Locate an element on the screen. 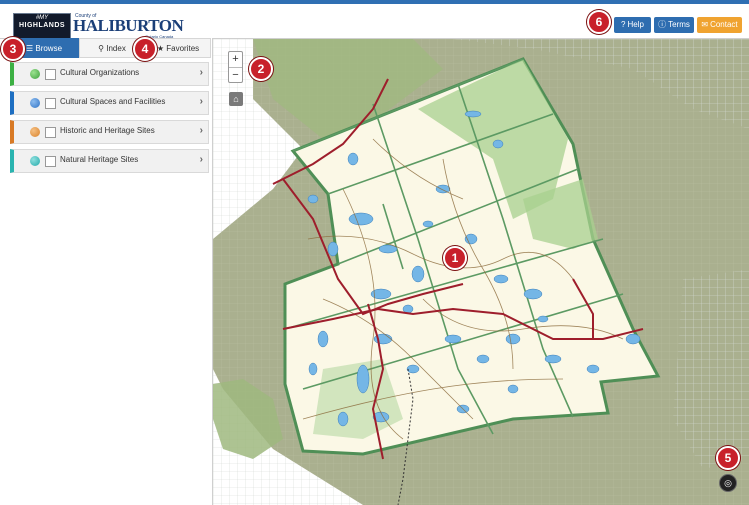  callout-6: 6 is located at coordinates (599, 22).